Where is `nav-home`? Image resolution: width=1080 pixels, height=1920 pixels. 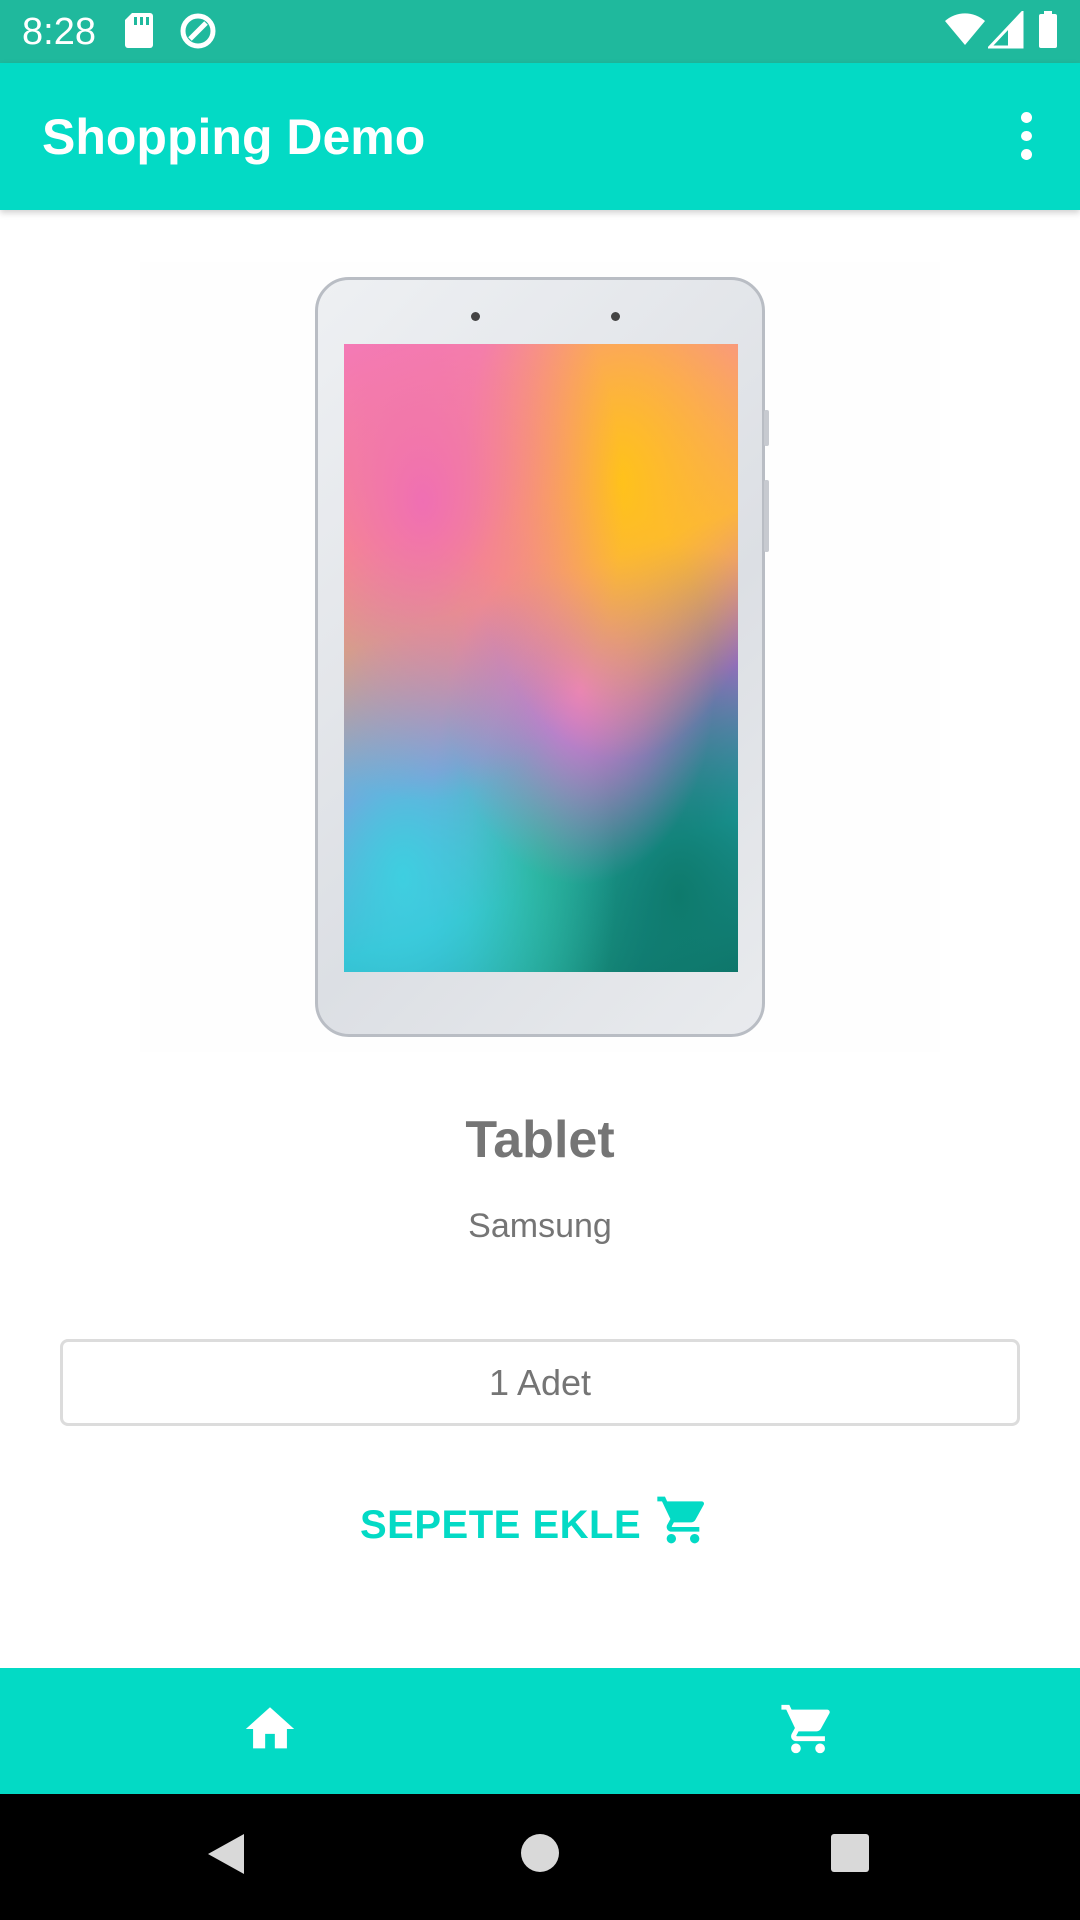
nav-home is located at coordinates (270, 1731).